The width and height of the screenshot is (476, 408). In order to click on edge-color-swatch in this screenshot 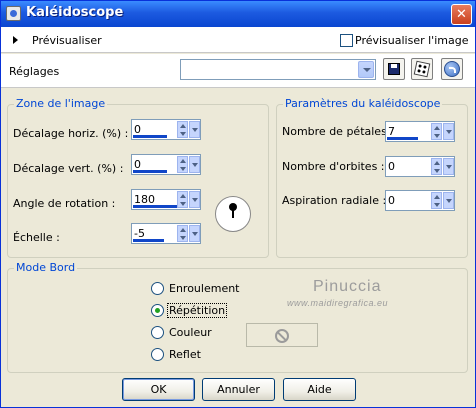, I will do `click(282, 335)`.